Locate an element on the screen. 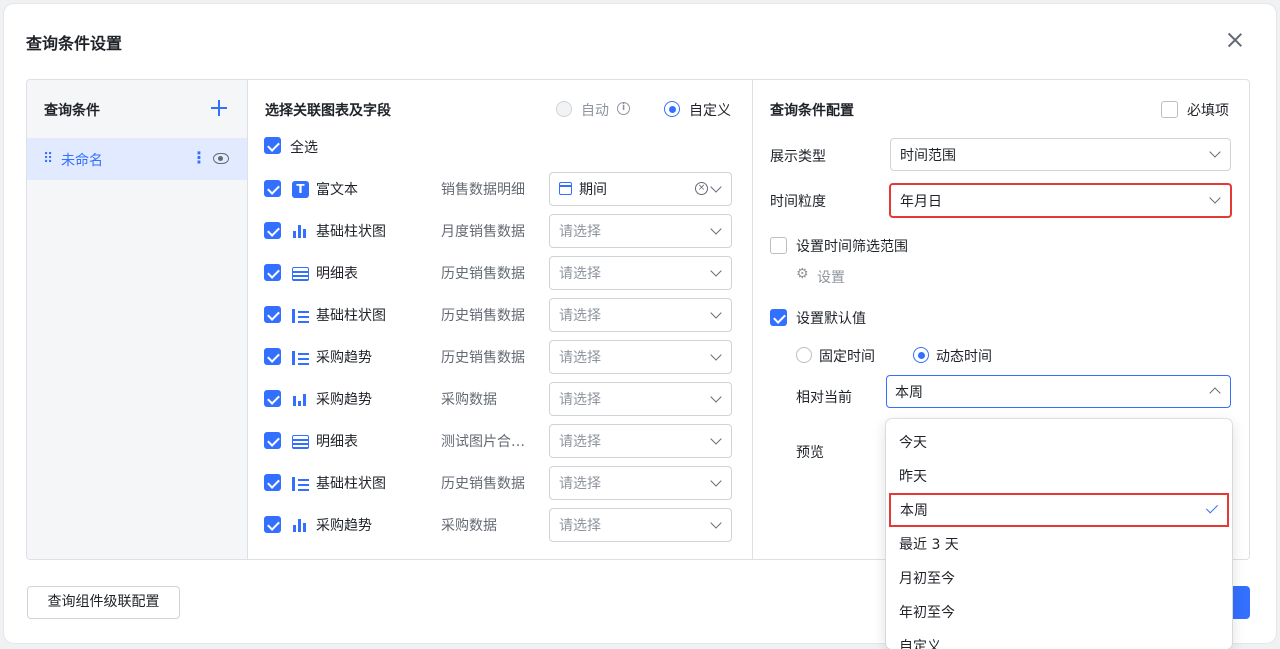  dropdown-option: 最近 3 天 is located at coordinates (1059, 544).